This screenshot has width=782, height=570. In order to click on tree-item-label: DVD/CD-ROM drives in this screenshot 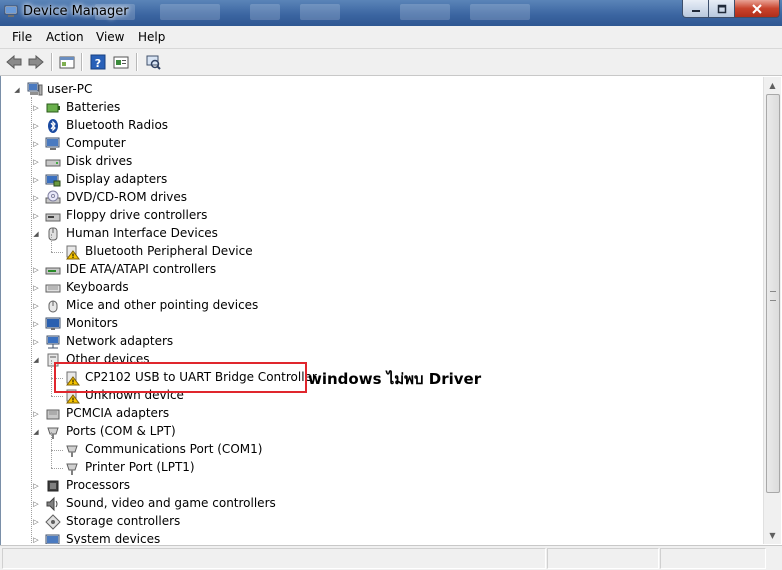, I will do `click(126, 197)`.